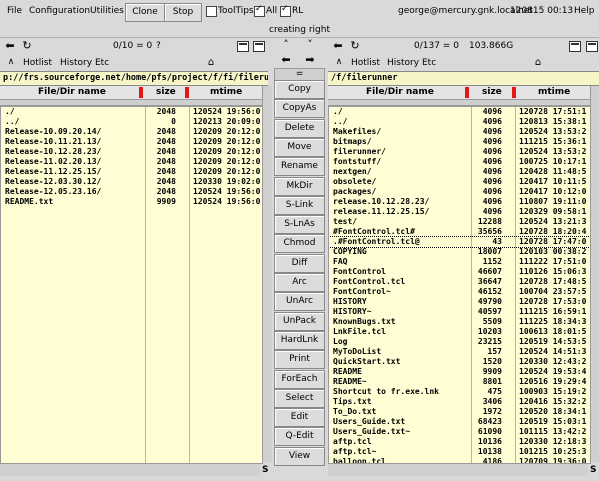 This screenshot has width=599, height=481. Describe the element at coordinates (243, 46) in the screenshot. I see `left-window-icon` at that location.